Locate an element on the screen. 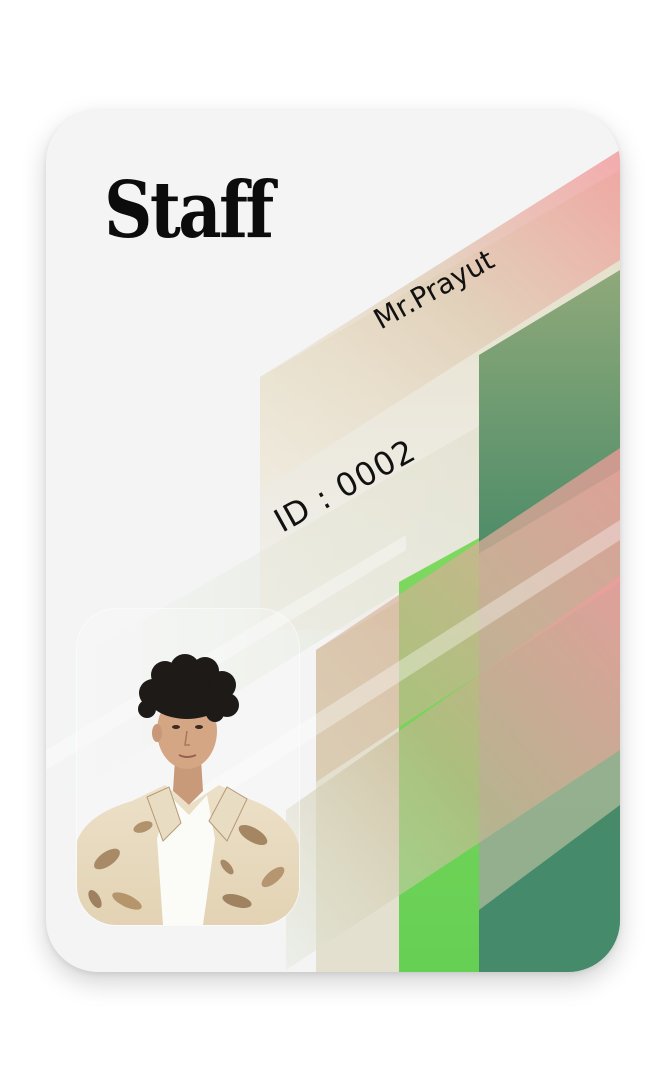 This screenshot has width=660, height=1080. staff-photo is located at coordinates (188, 789).